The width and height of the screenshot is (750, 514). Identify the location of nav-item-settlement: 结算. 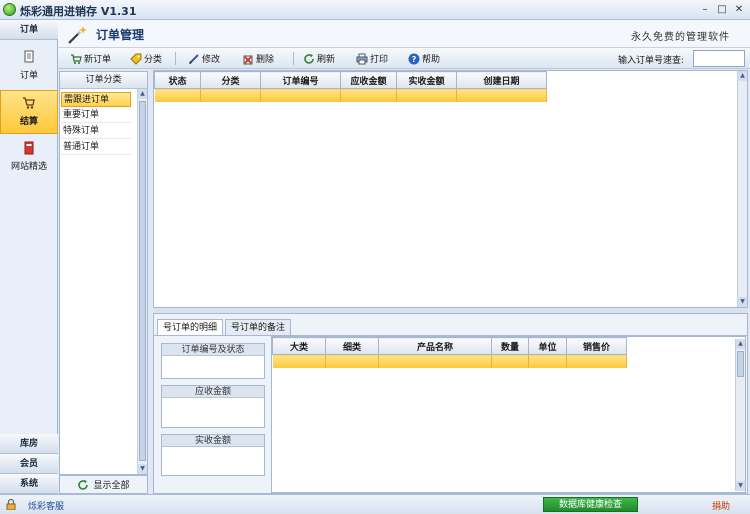
(29, 112).